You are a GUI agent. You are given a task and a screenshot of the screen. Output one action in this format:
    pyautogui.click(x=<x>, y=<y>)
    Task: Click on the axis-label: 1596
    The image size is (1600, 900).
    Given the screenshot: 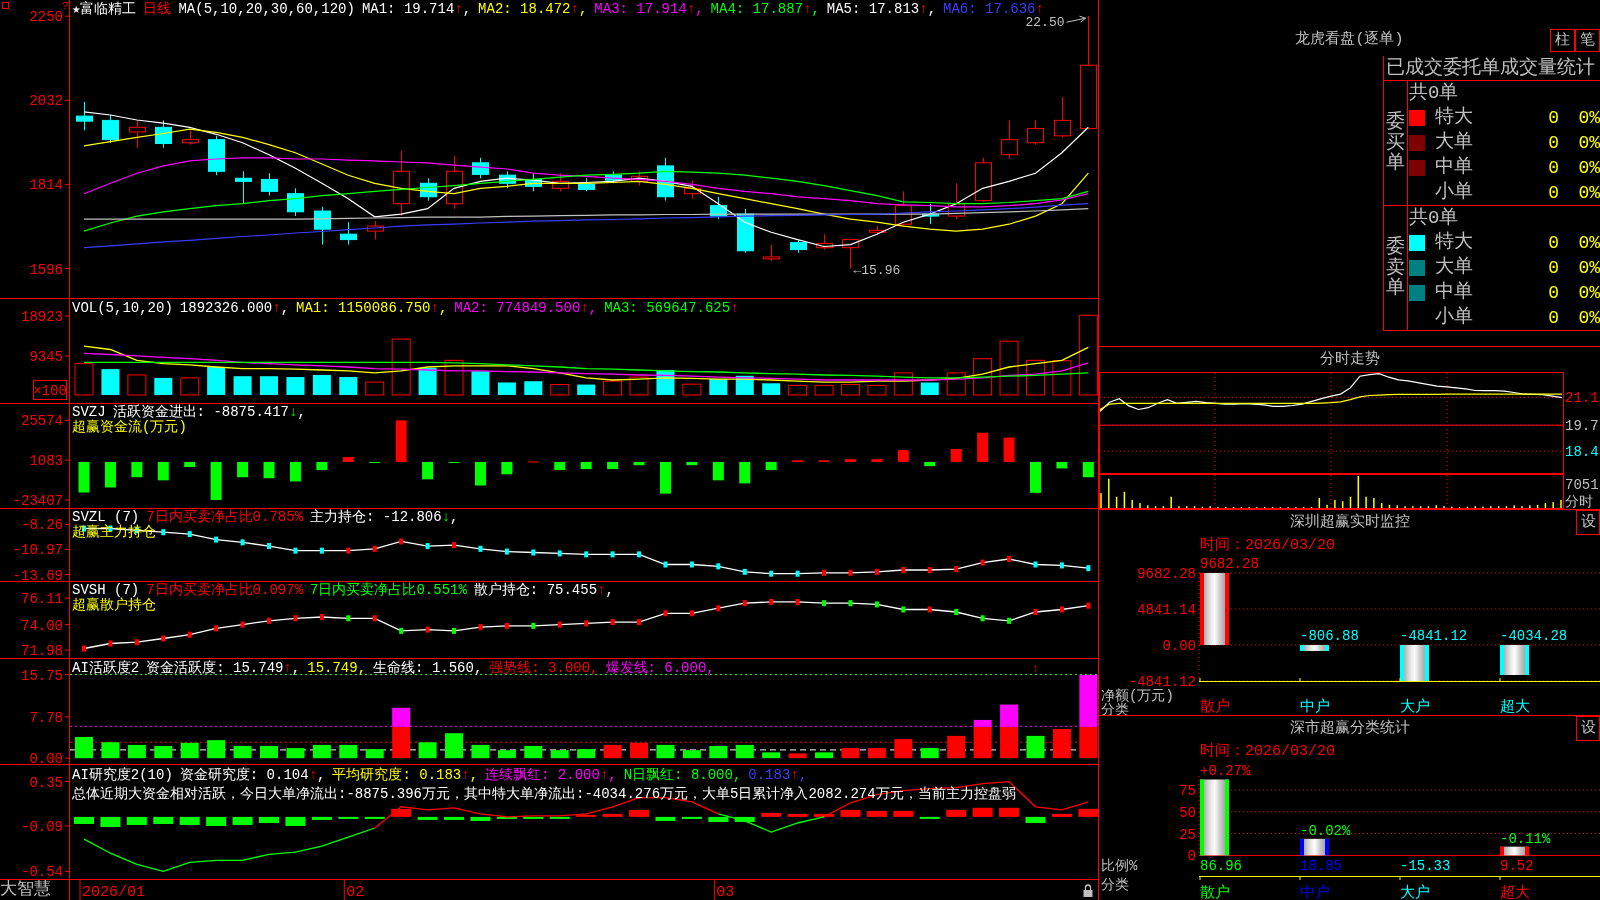 What is the action you would take?
    pyautogui.click(x=46, y=269)
    